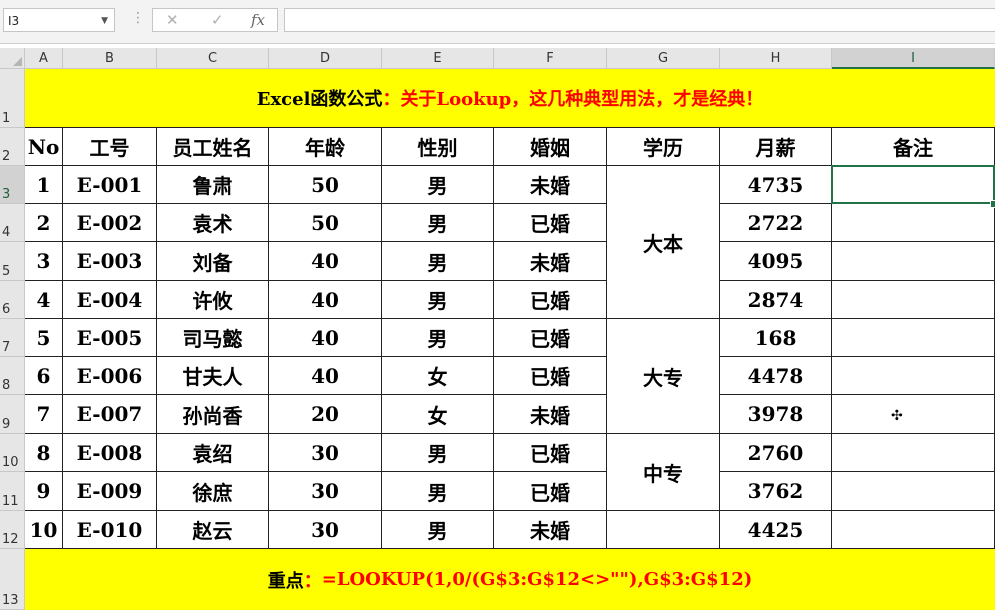 The image size is (995, 610). Describe the element at coordinates (110, 491) in the screenshot. I see `cell-id: E-009` at that location.